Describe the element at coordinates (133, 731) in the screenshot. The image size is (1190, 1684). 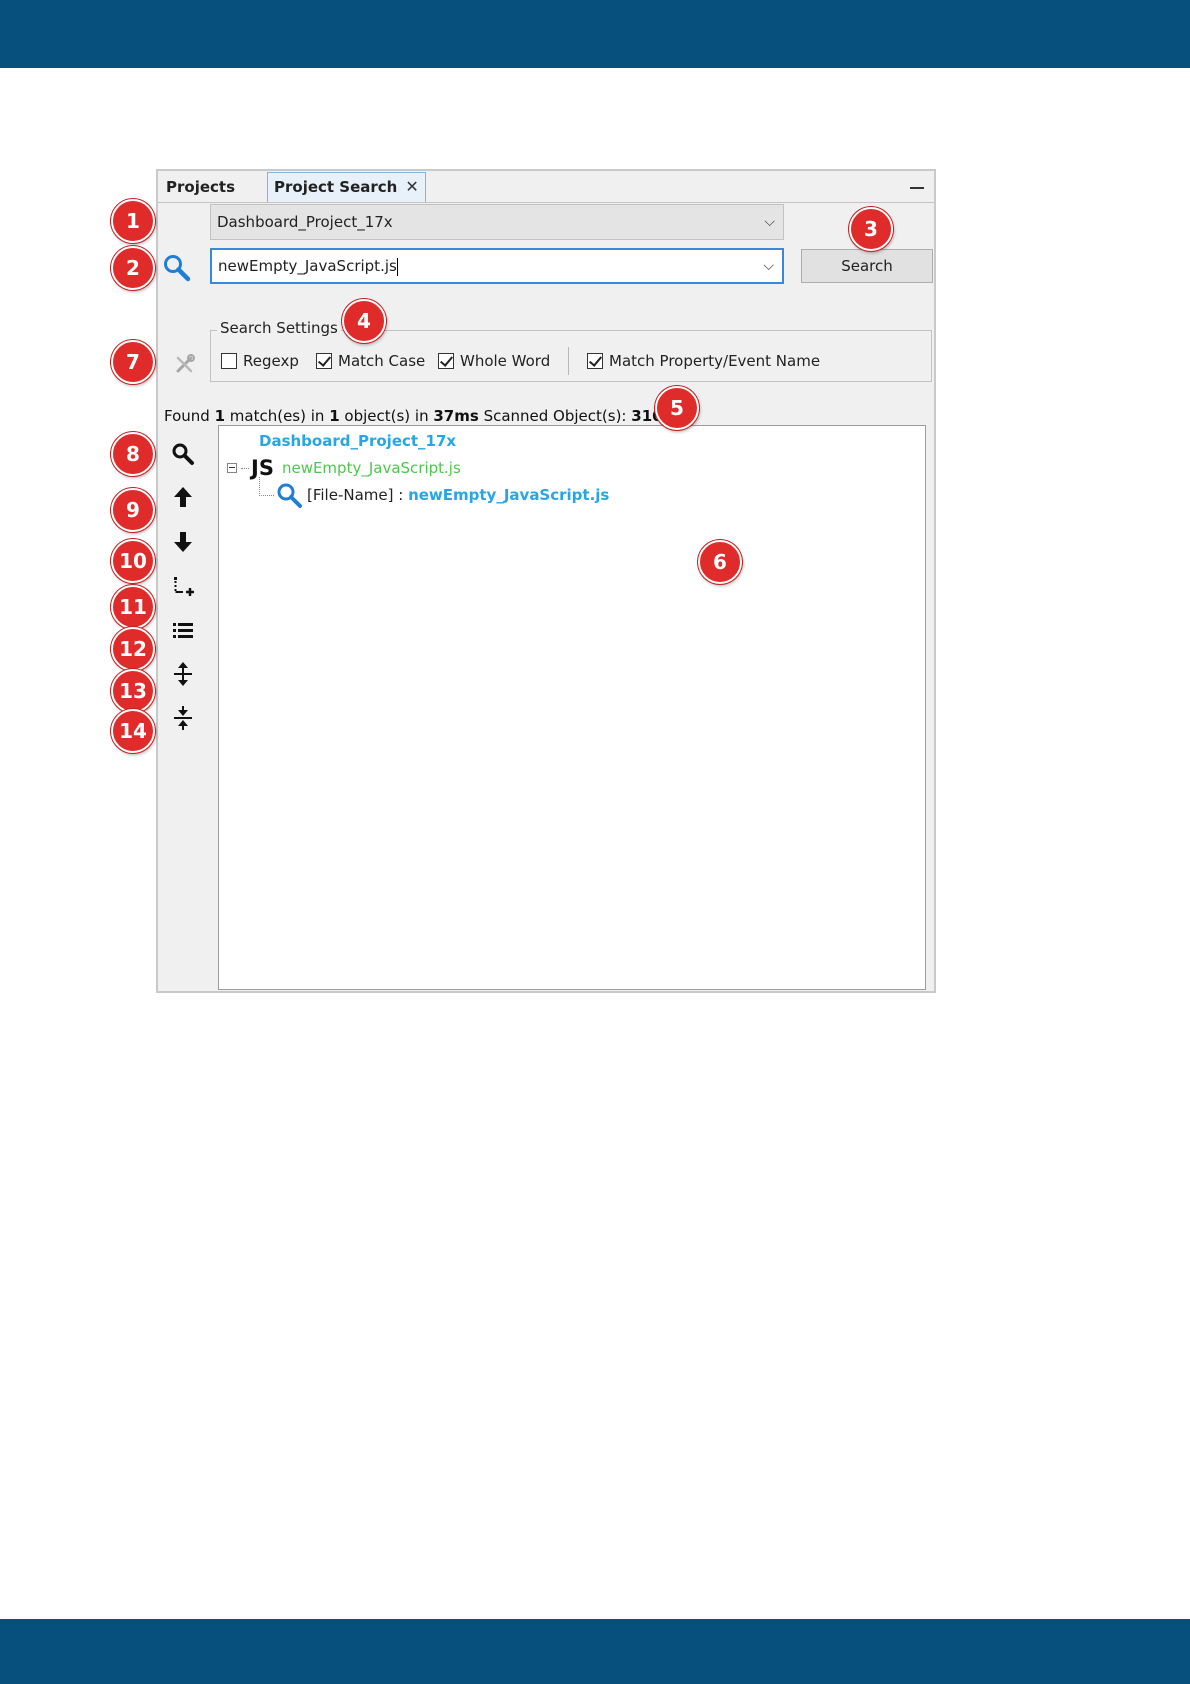
I see `callout-14: 14` at that location.